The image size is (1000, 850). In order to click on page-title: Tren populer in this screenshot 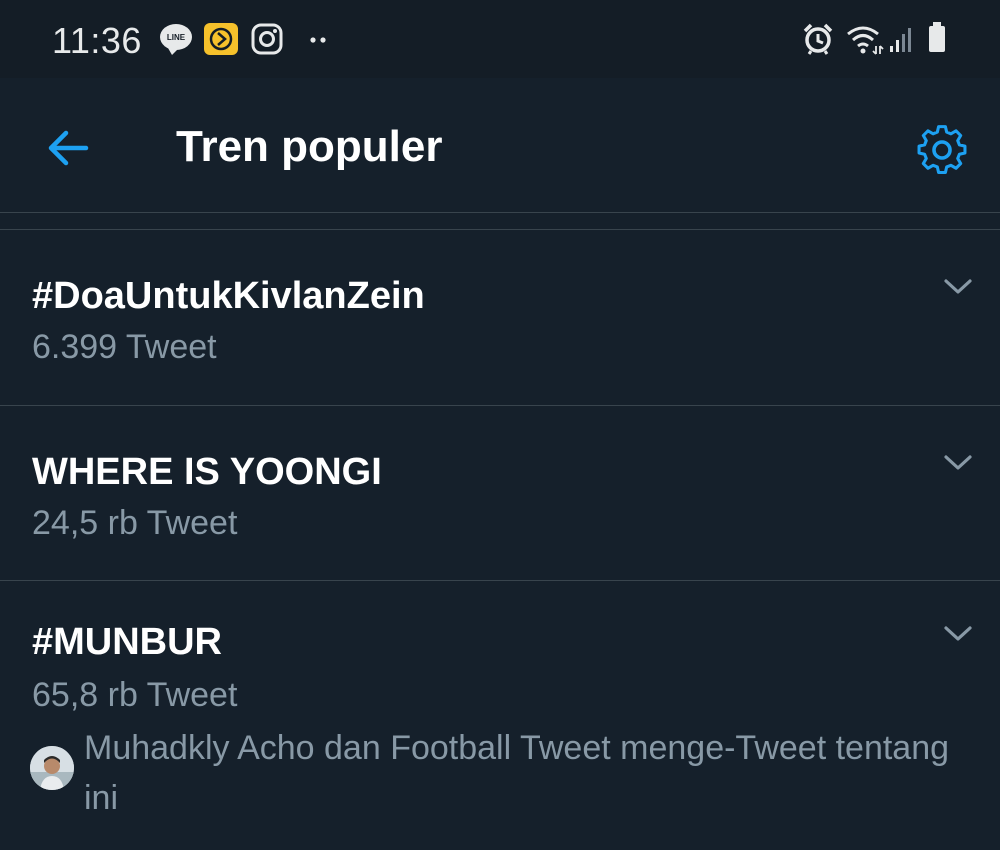, I will do `click(309, 146)`.